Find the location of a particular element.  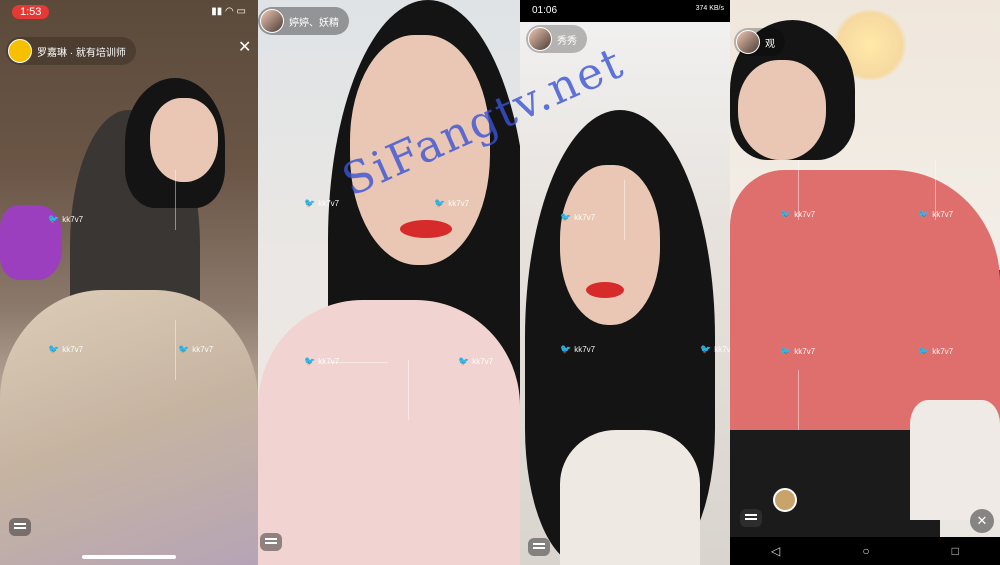

blanket is located at coordinates (129, 427).